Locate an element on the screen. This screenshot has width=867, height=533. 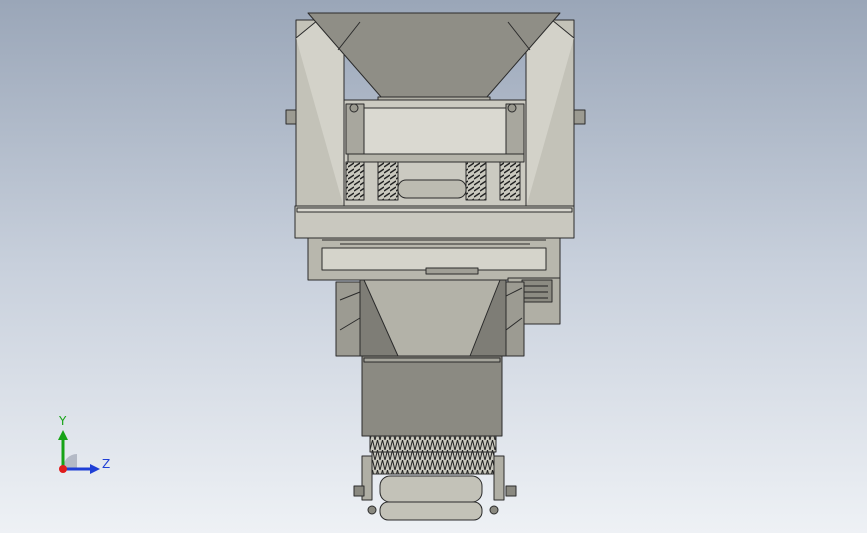
crusher-teeth-upper is located at coordinates (433, 444).